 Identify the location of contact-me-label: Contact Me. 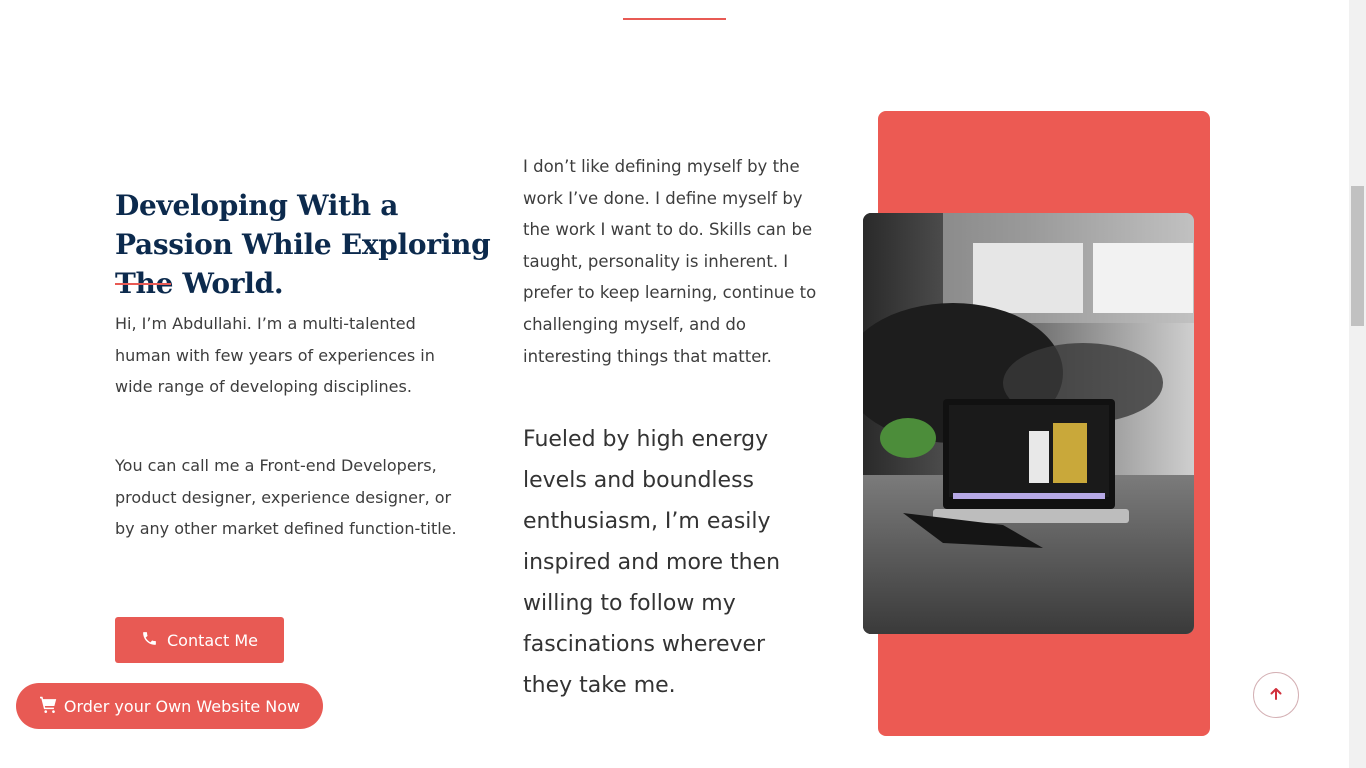
(212, 640).